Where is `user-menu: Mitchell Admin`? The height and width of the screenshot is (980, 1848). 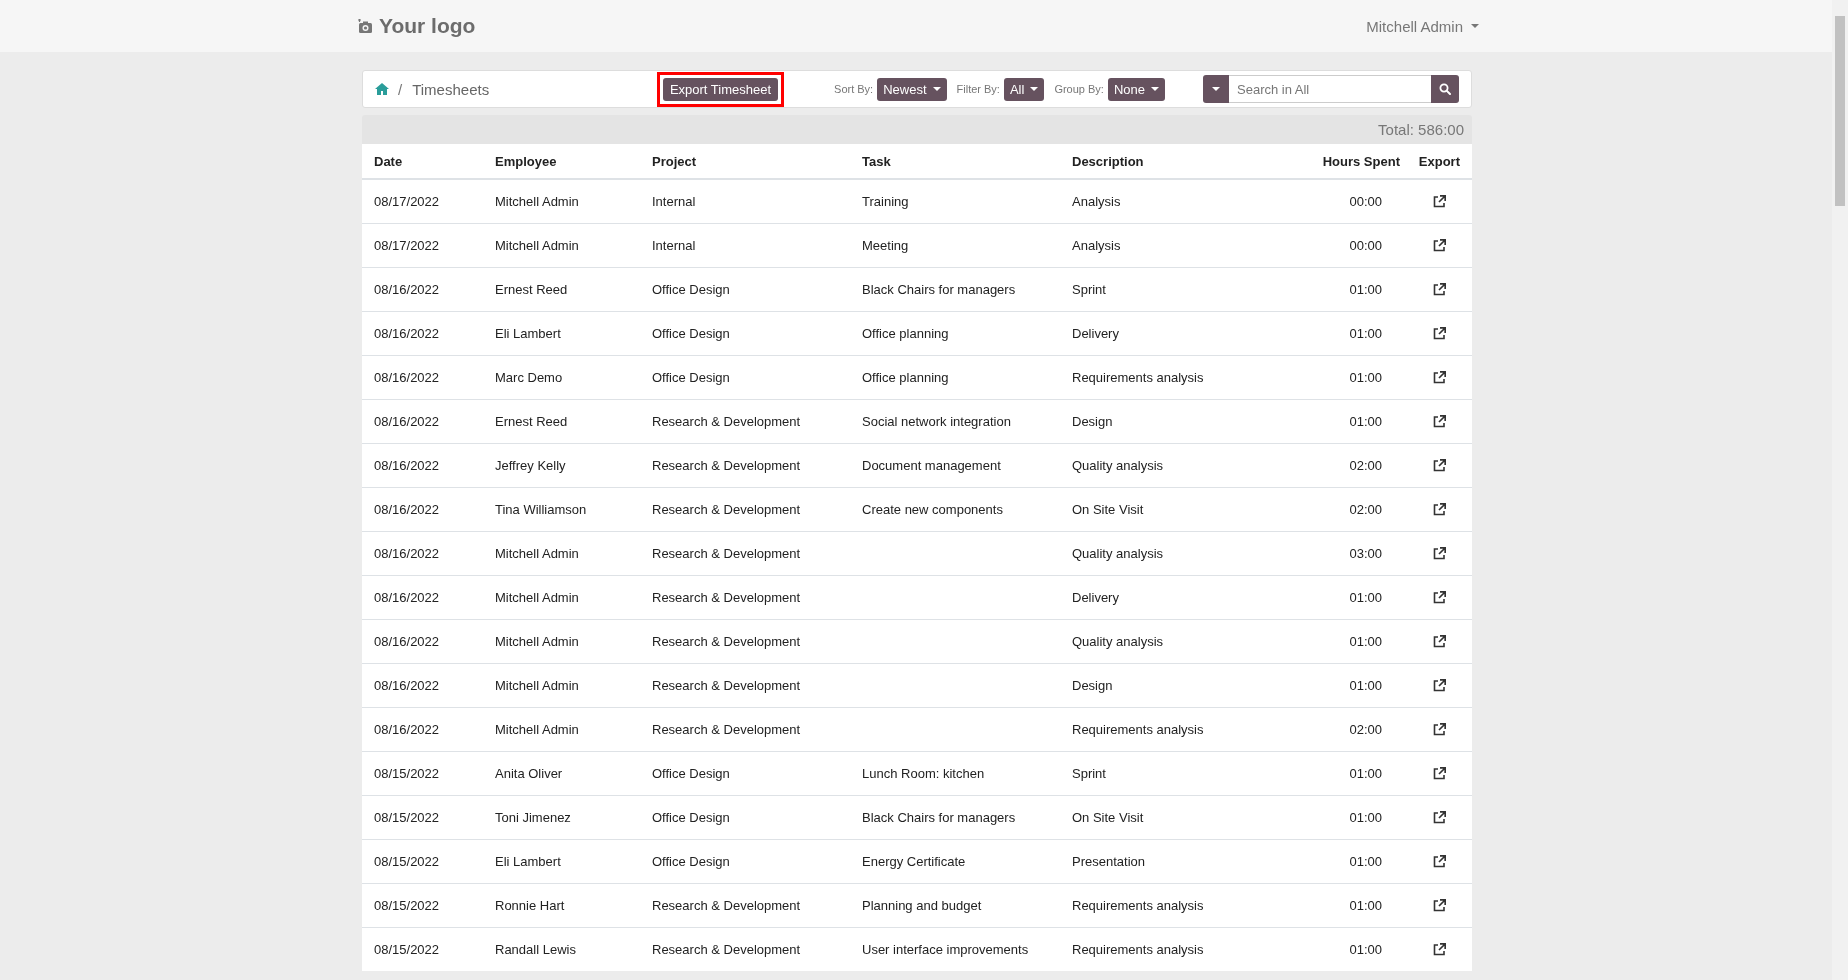
user-menu: Mitchell Admin is located at coordinates (1422, 26).